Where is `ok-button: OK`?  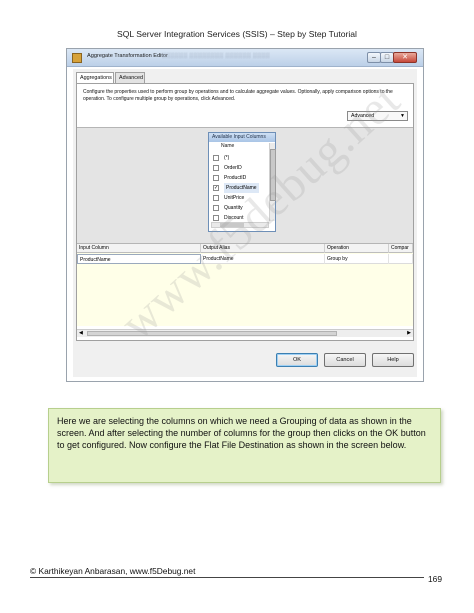
ok-button: OK is located at coordinates (297, 360).